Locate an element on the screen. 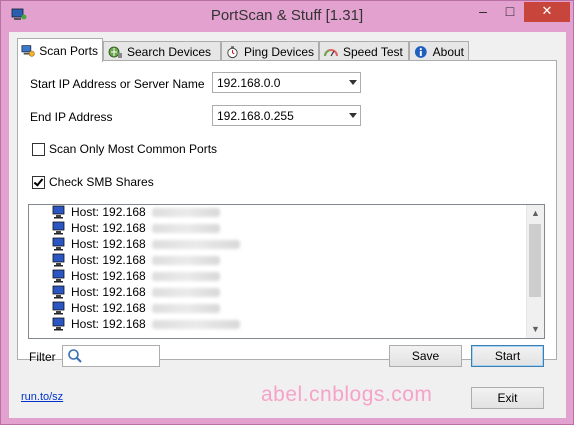 This screenshot has height=425, width=574. tab-about: About is located at coordinates (439, 51).